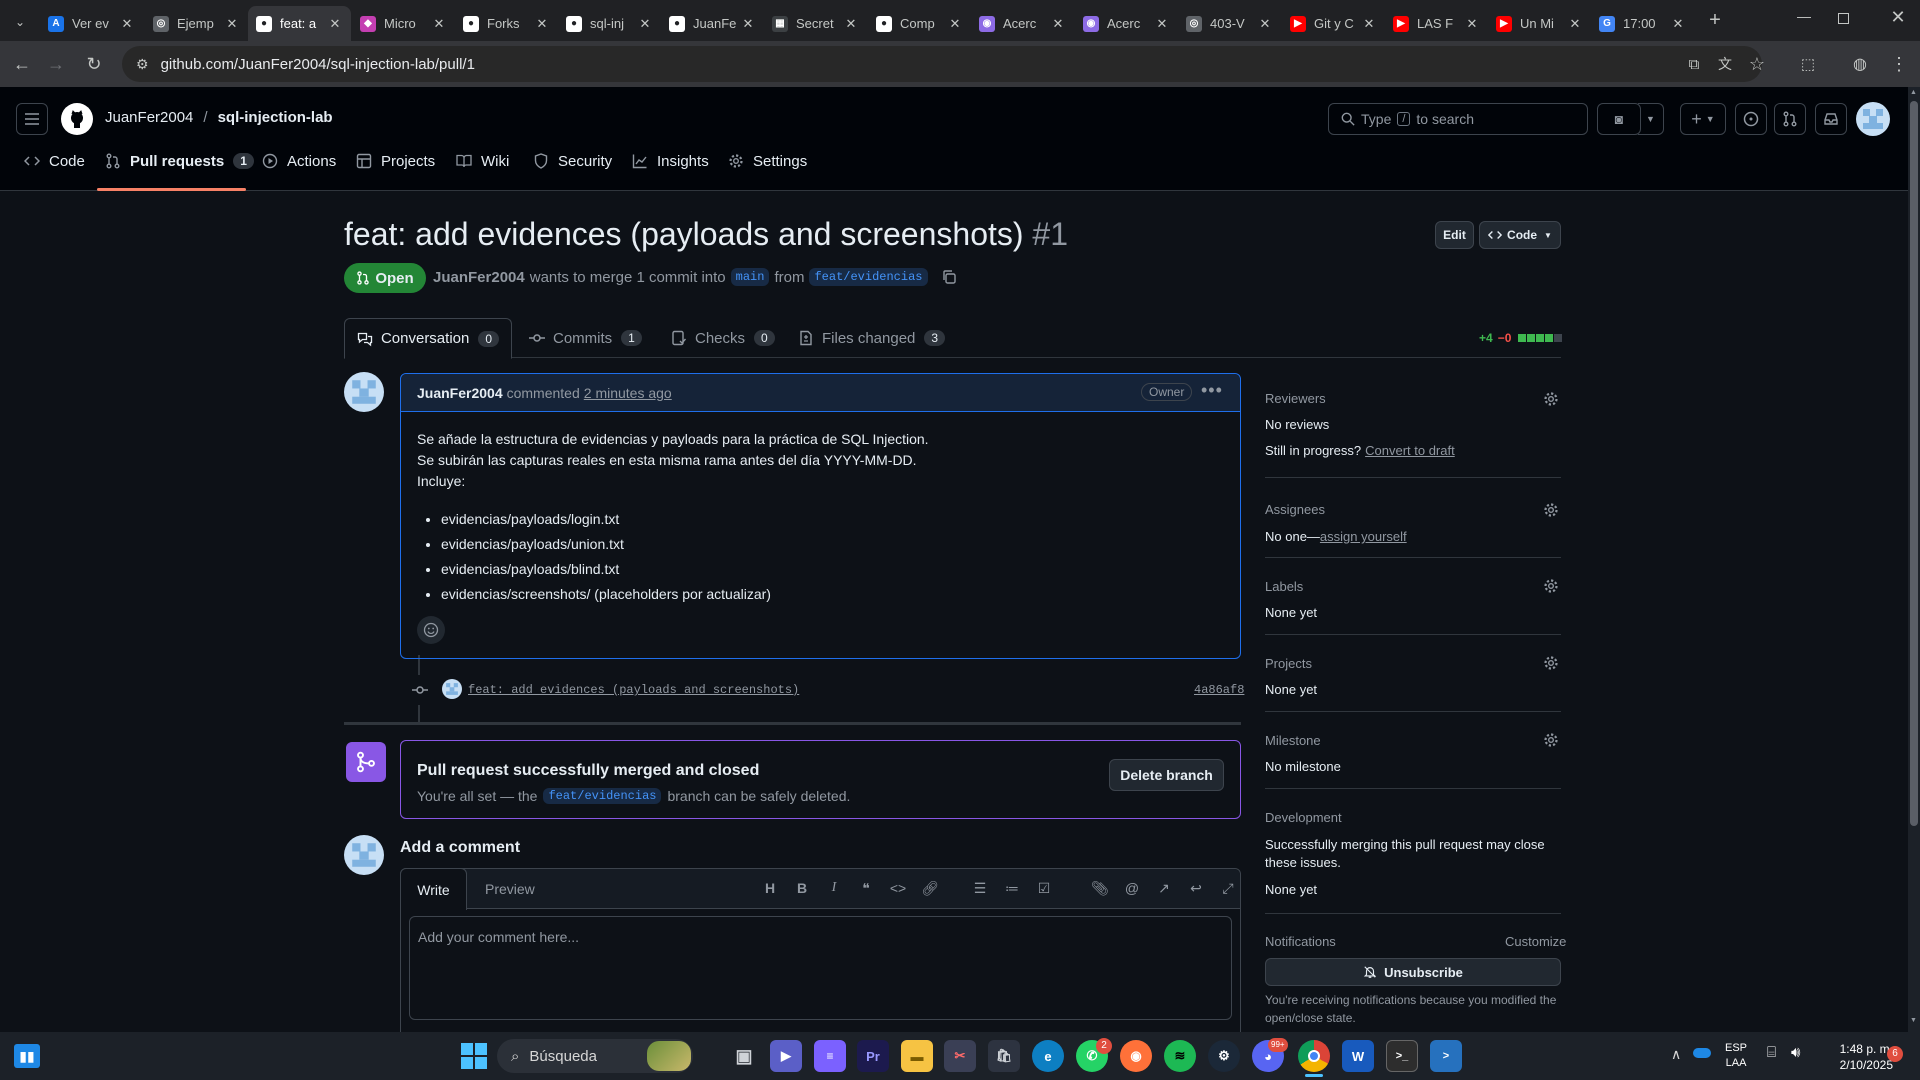  What do you see at coordinates (1873, 119) in the screenshot?
I see `user-avatar` at bounding box center [1873, 119].